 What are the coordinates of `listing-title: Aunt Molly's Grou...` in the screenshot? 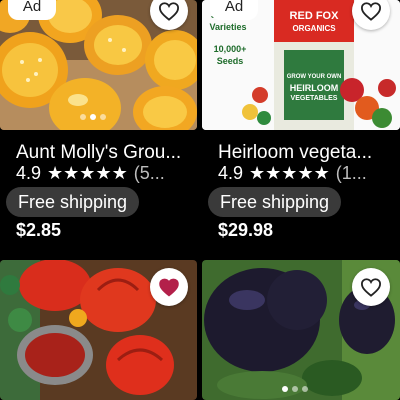 It's located at (106, 153).